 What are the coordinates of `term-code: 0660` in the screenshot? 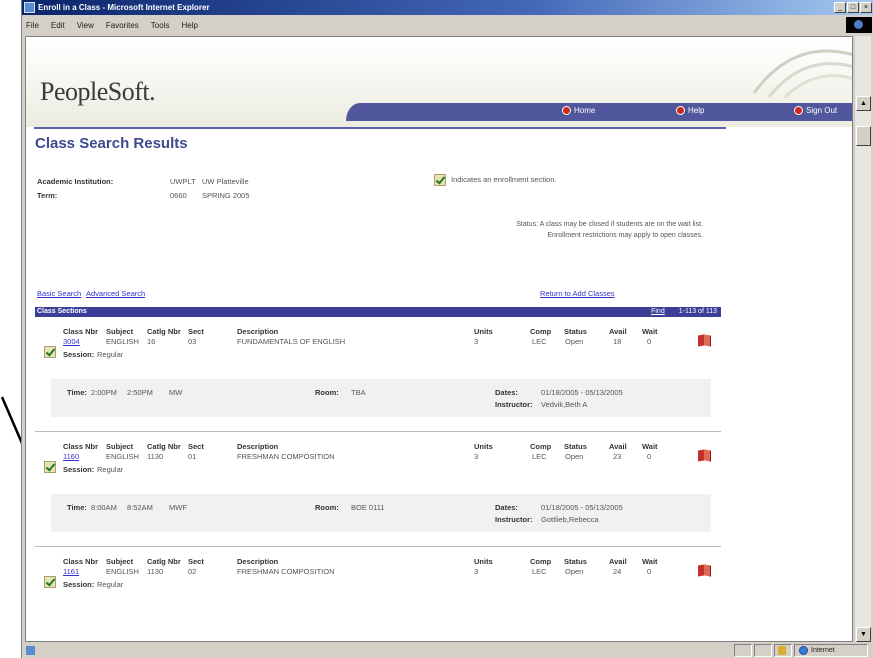 It's located at (178, 195).